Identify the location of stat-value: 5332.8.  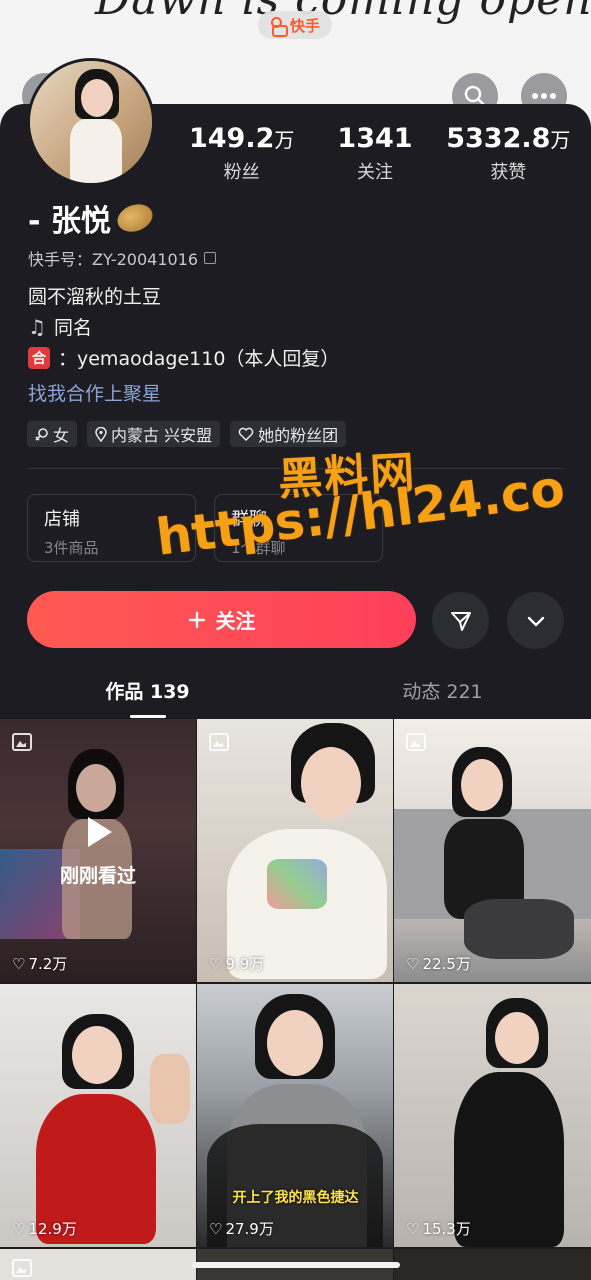
(498, 138).